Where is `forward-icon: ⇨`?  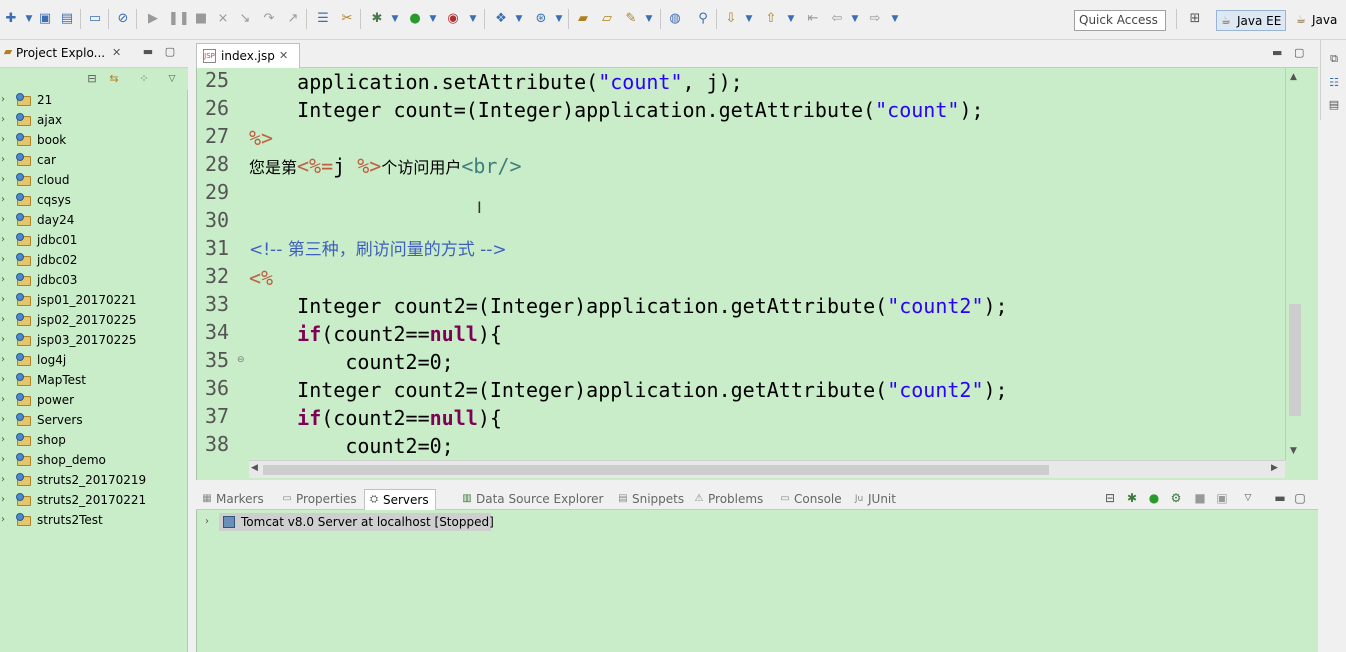
forward-icon: ⇨ is located at coordinates (875, 19).